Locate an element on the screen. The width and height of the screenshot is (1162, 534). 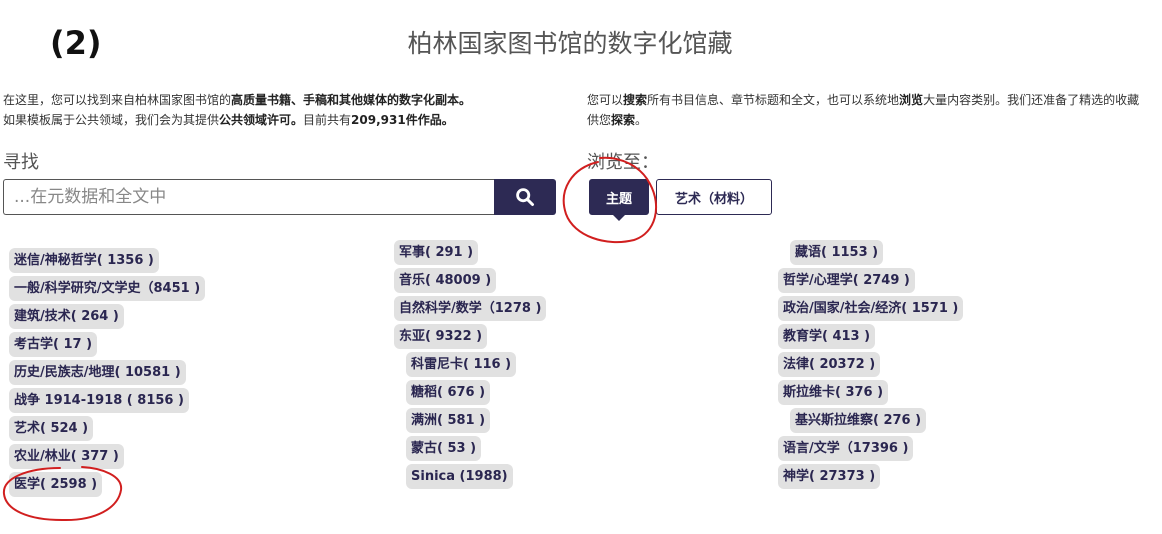
category-music: 音乐( 48009 ) is located at coordinates (445, 280).